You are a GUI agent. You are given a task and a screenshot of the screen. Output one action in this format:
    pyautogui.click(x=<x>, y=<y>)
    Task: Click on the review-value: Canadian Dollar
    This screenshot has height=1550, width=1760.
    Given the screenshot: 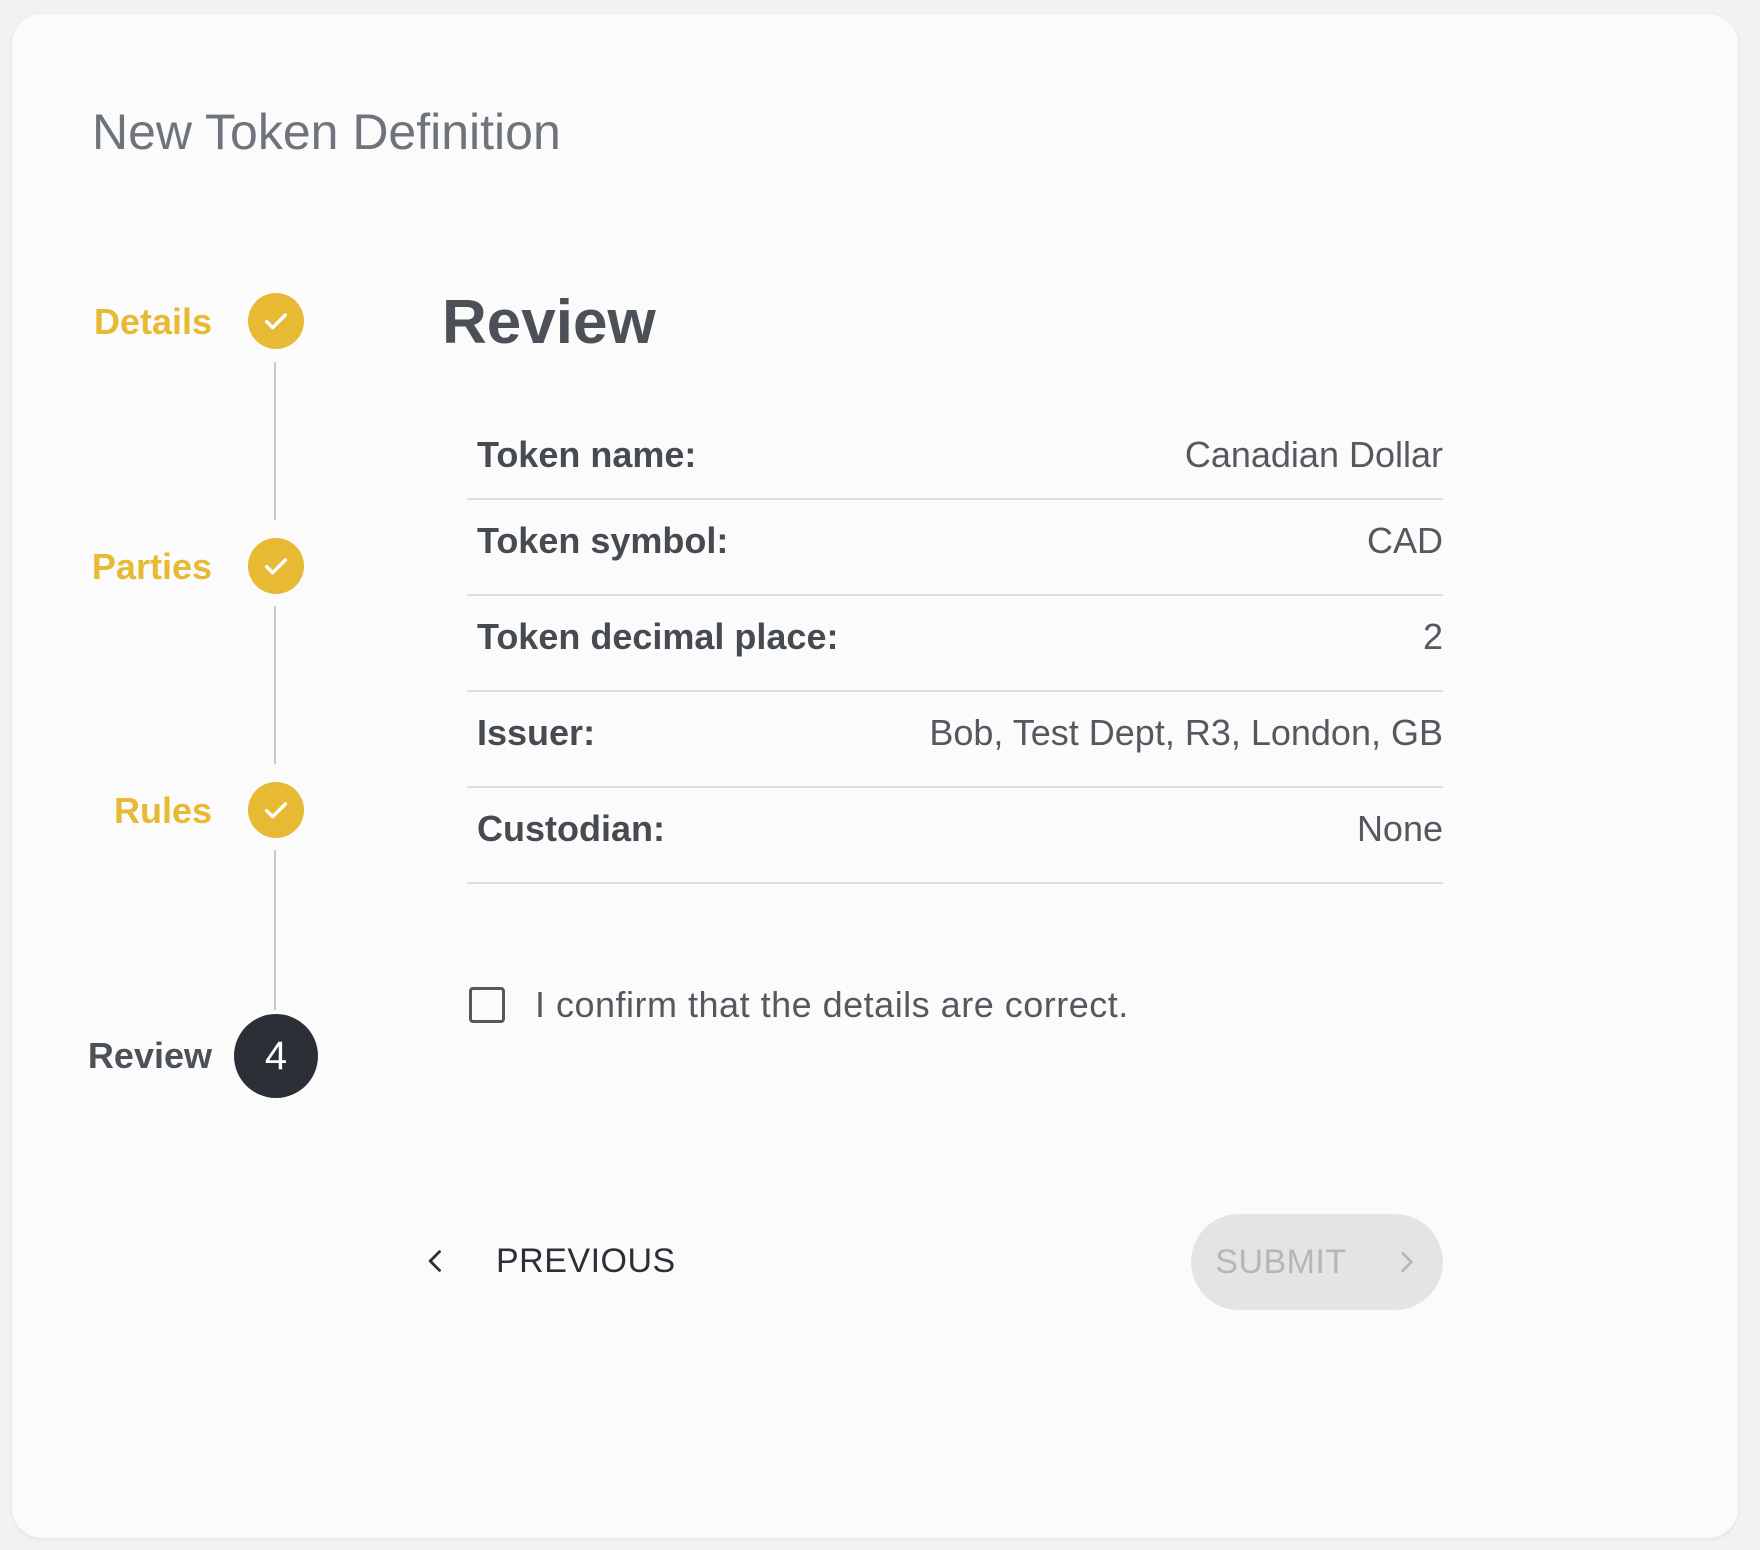 What is the action you would take?
    pyautogui.click(x=1313, y=454)
    